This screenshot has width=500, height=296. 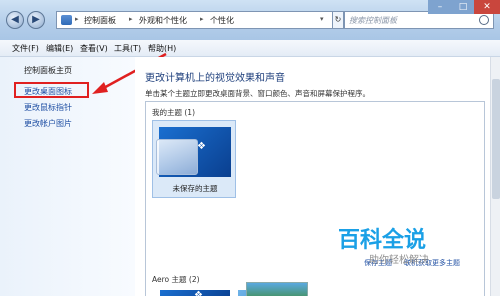 I want to click on landscape-thumbnail, so click(x=277, y=289).